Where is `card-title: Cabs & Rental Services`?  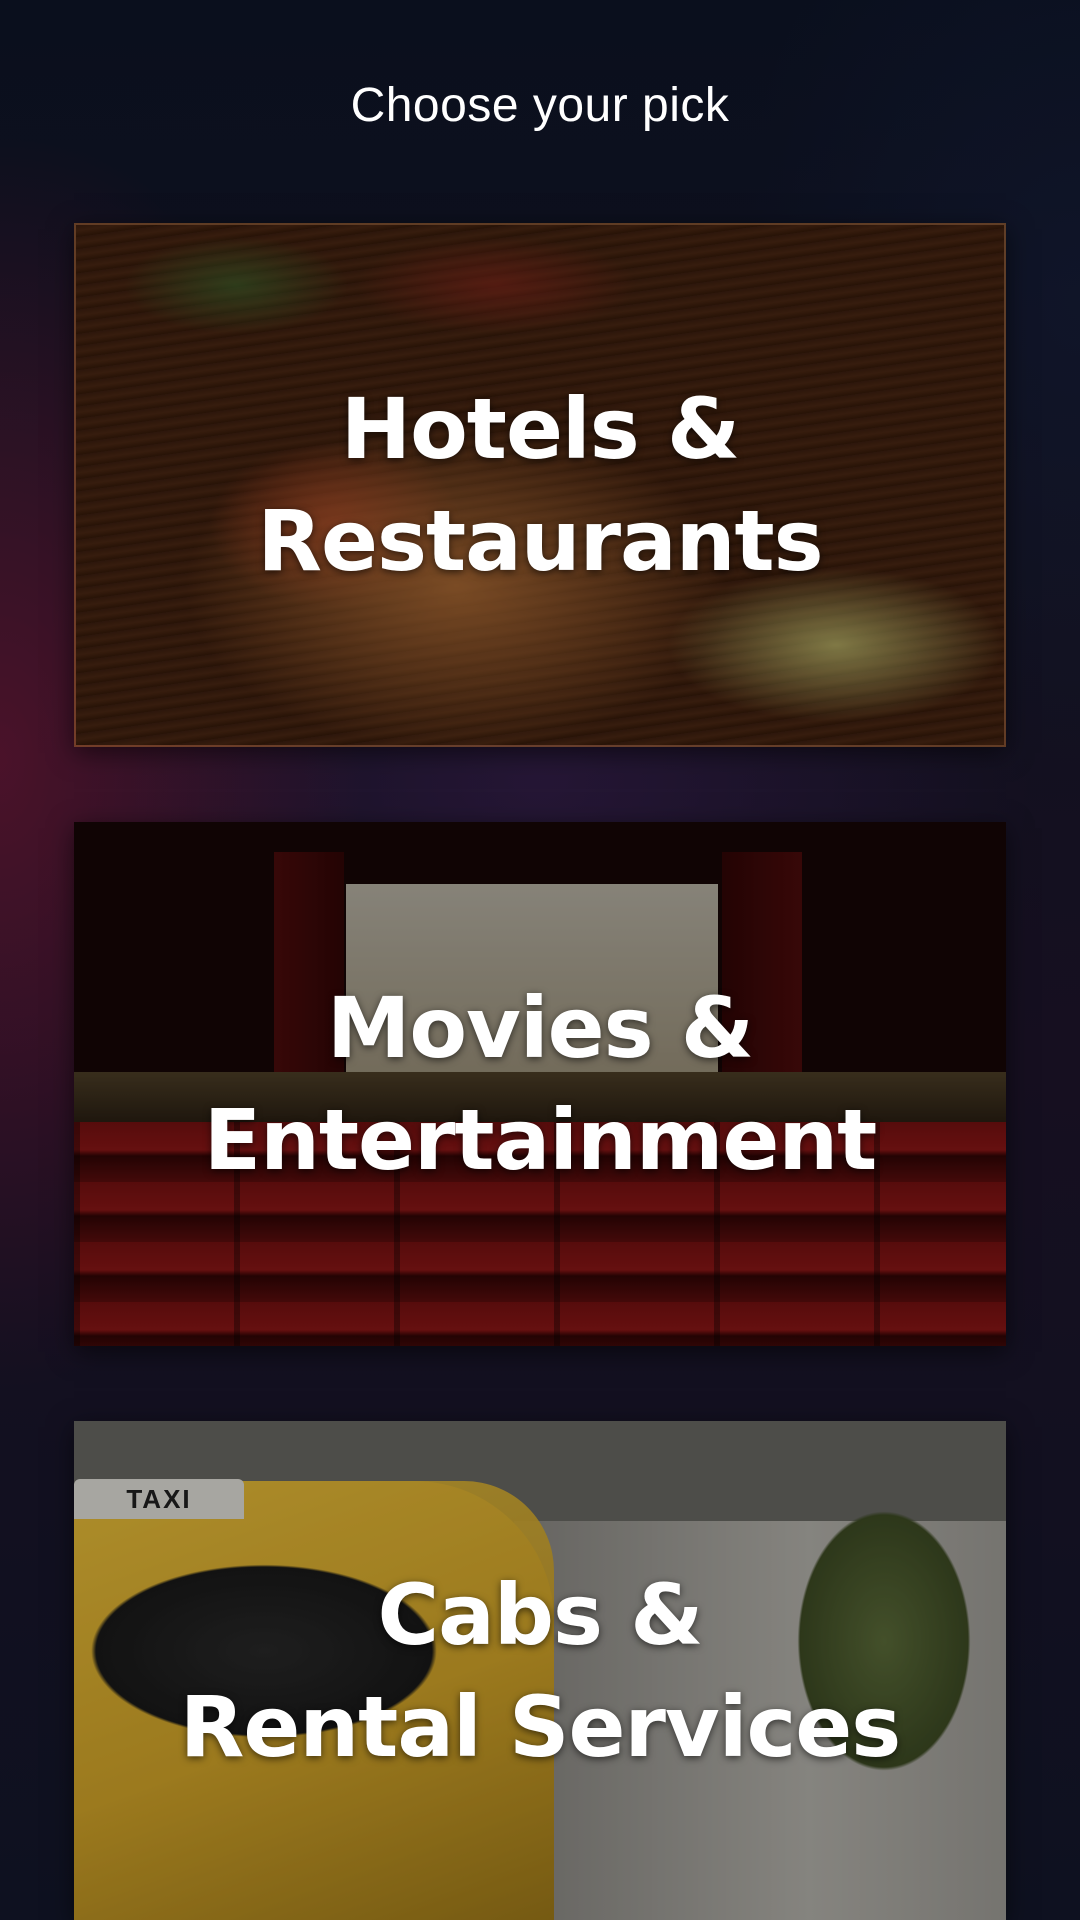 card-title: Cabs & Rental Services is located at coordinates (540, 1671).